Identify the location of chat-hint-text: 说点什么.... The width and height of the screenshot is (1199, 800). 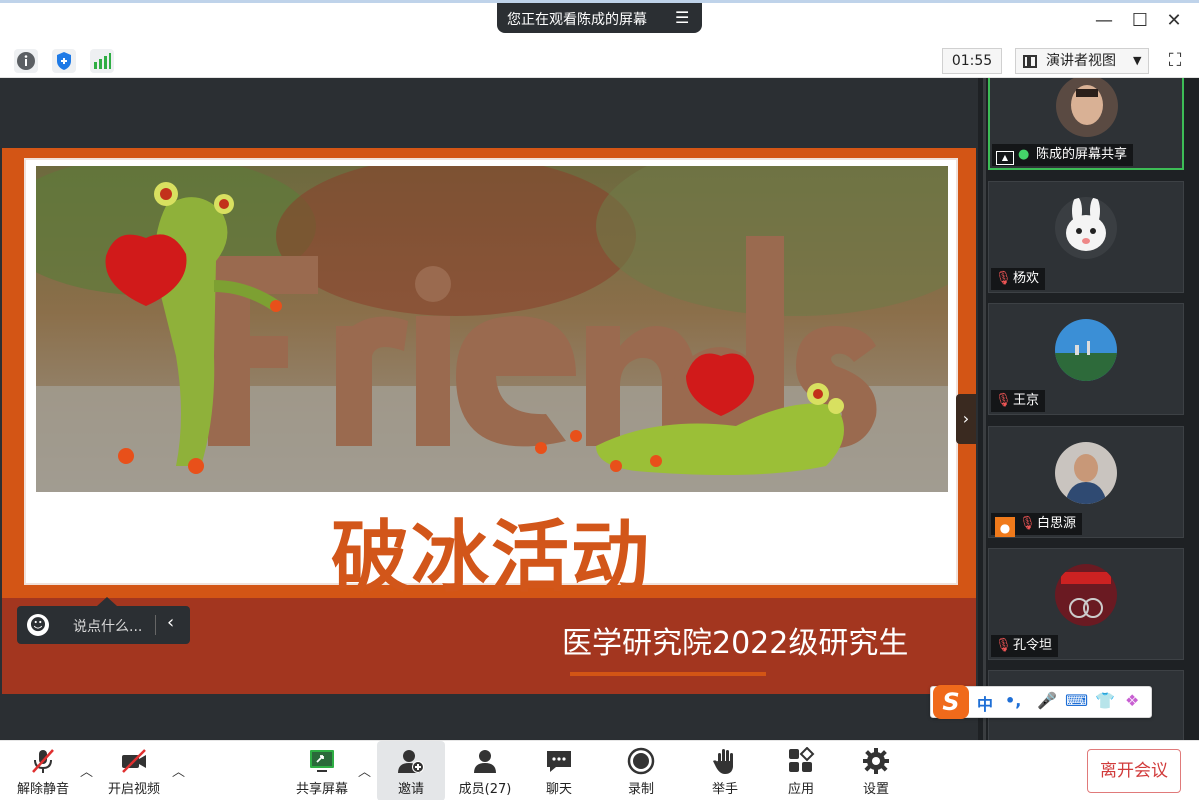
(108, 627).